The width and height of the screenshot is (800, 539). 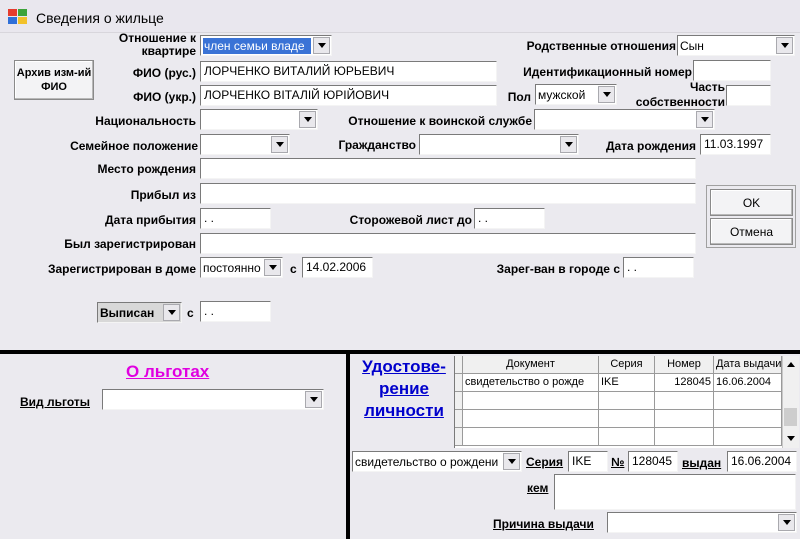 I want to click on issue-reason-label: Причина выдачи, so click(x=543, y=524).